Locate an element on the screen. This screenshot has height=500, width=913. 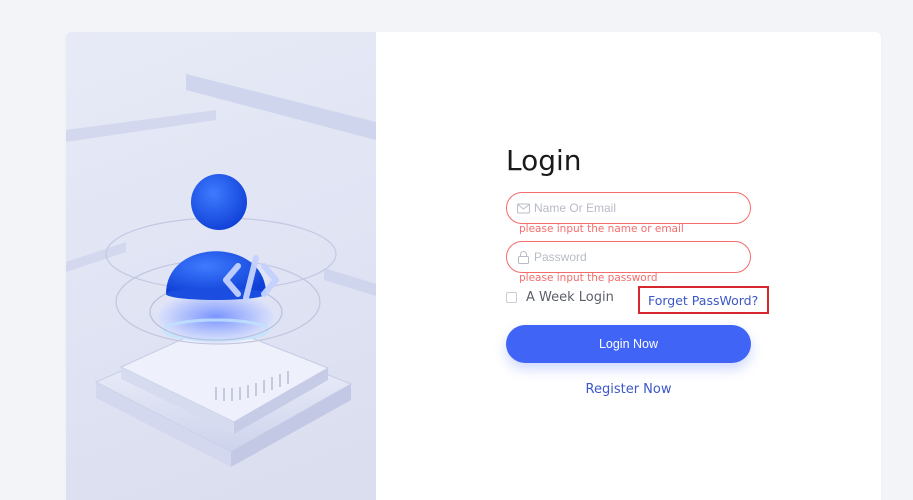
password-error: please input the password is located at coordinates (588, 278).